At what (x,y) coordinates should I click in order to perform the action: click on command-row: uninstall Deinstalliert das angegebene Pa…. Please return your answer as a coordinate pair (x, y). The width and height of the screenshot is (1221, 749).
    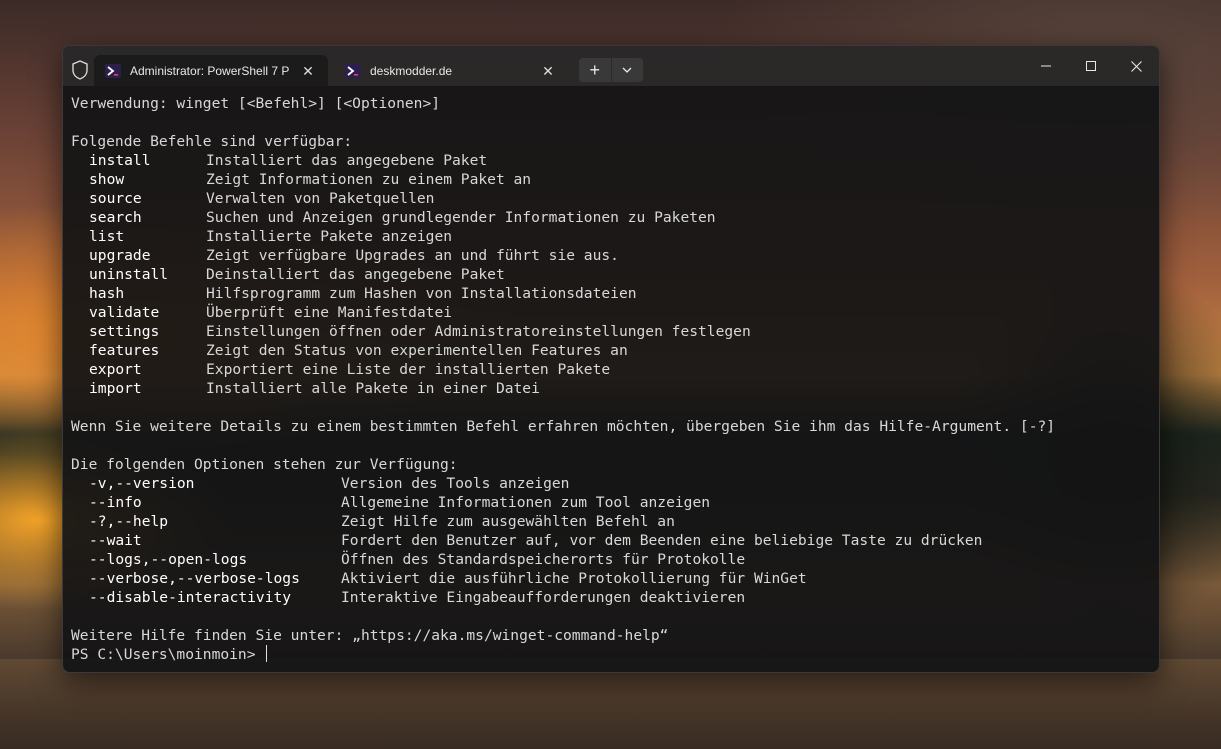
    Looking at the image, I should click on (611, 274).